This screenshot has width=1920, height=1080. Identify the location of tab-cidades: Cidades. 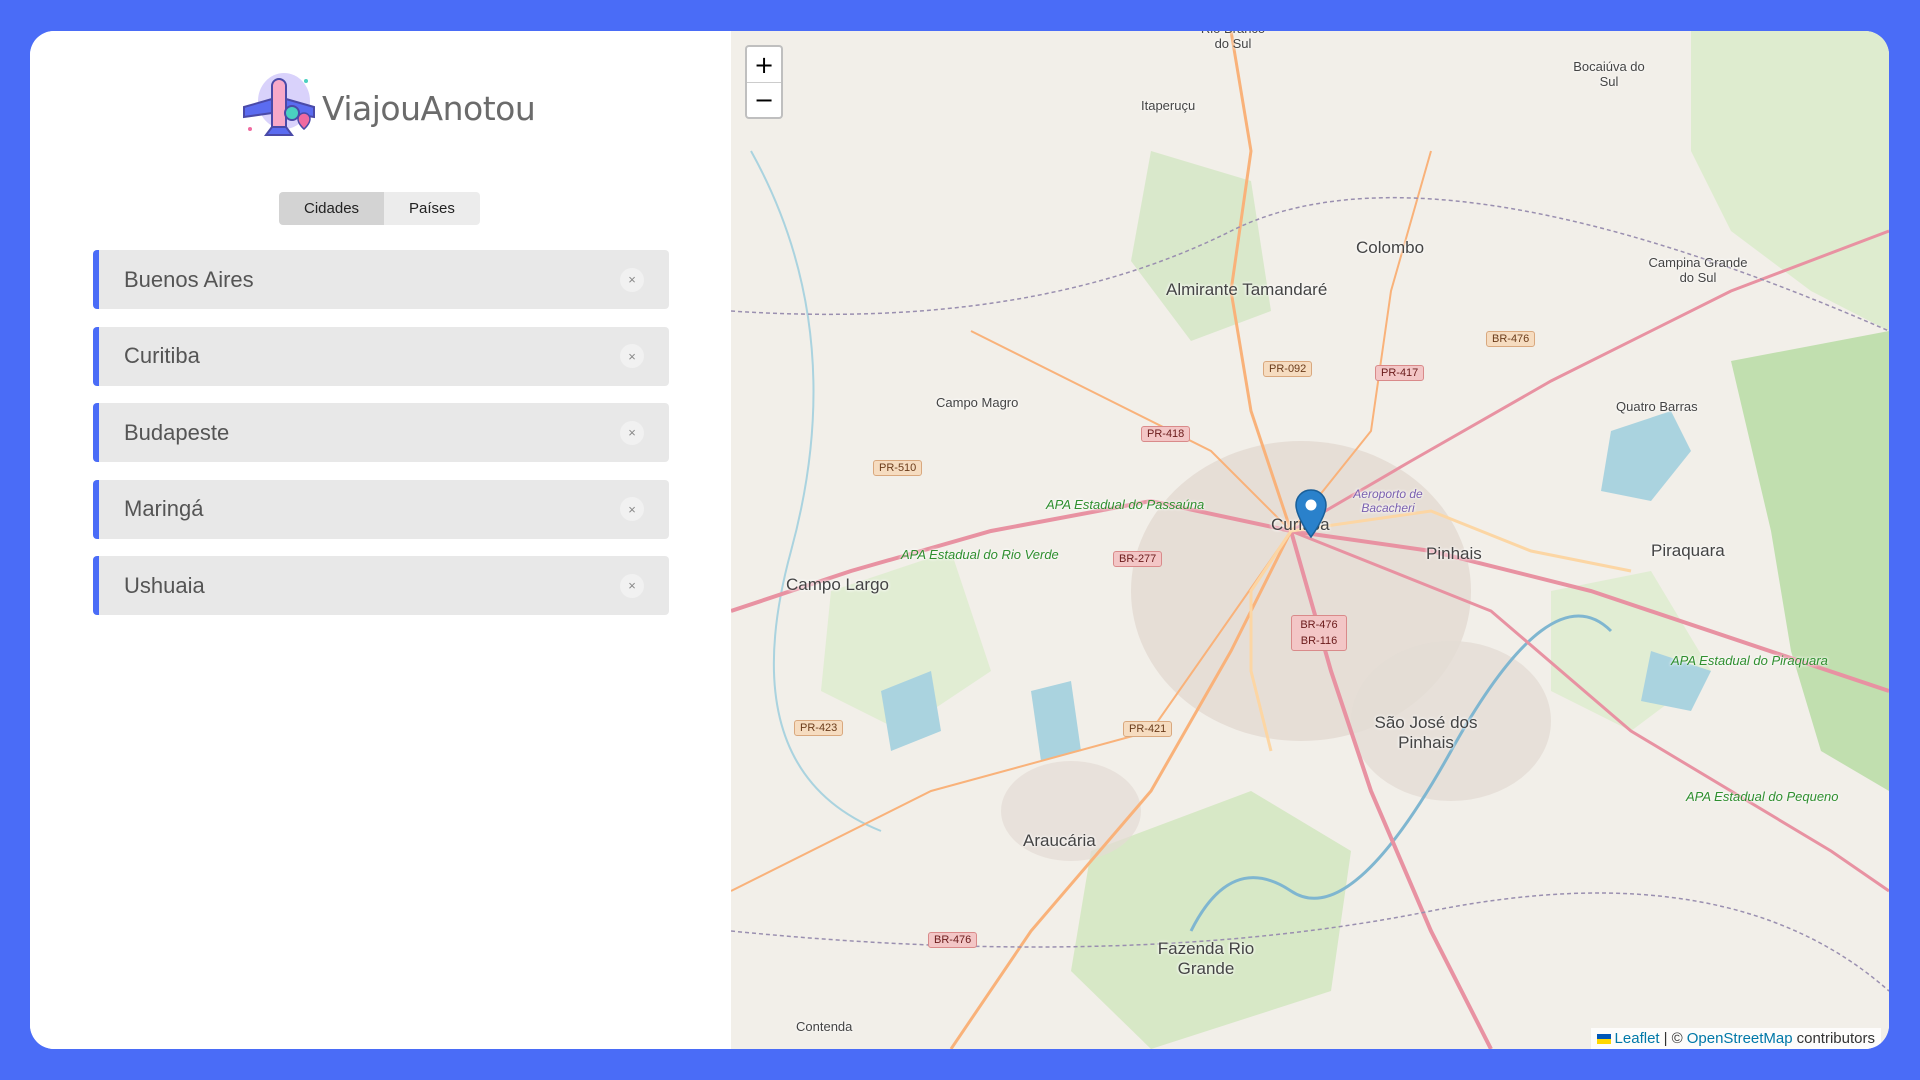
(332, 208).